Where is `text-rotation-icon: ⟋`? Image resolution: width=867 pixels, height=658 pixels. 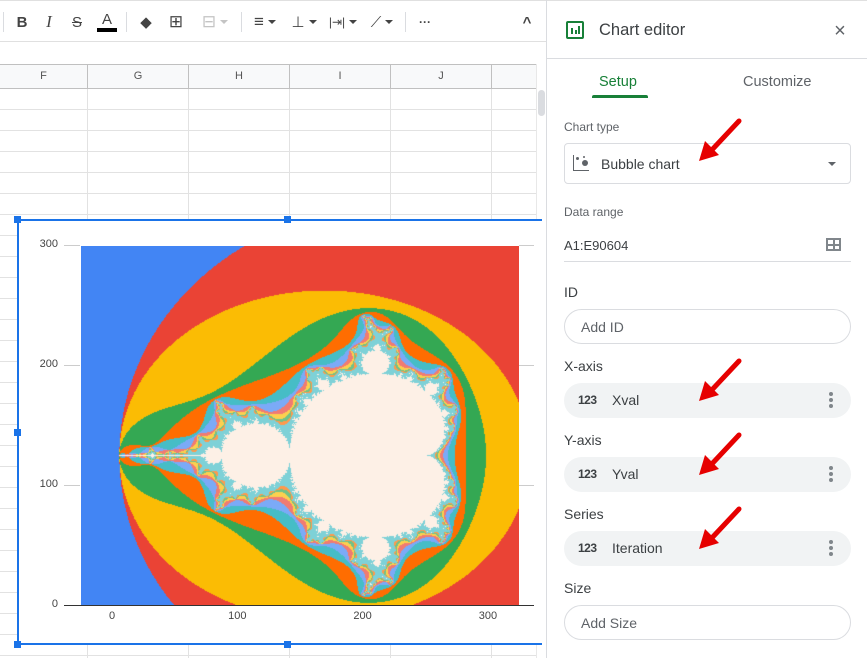 text-rotation-icon: ⟋ is located at coordinates (376, 22).